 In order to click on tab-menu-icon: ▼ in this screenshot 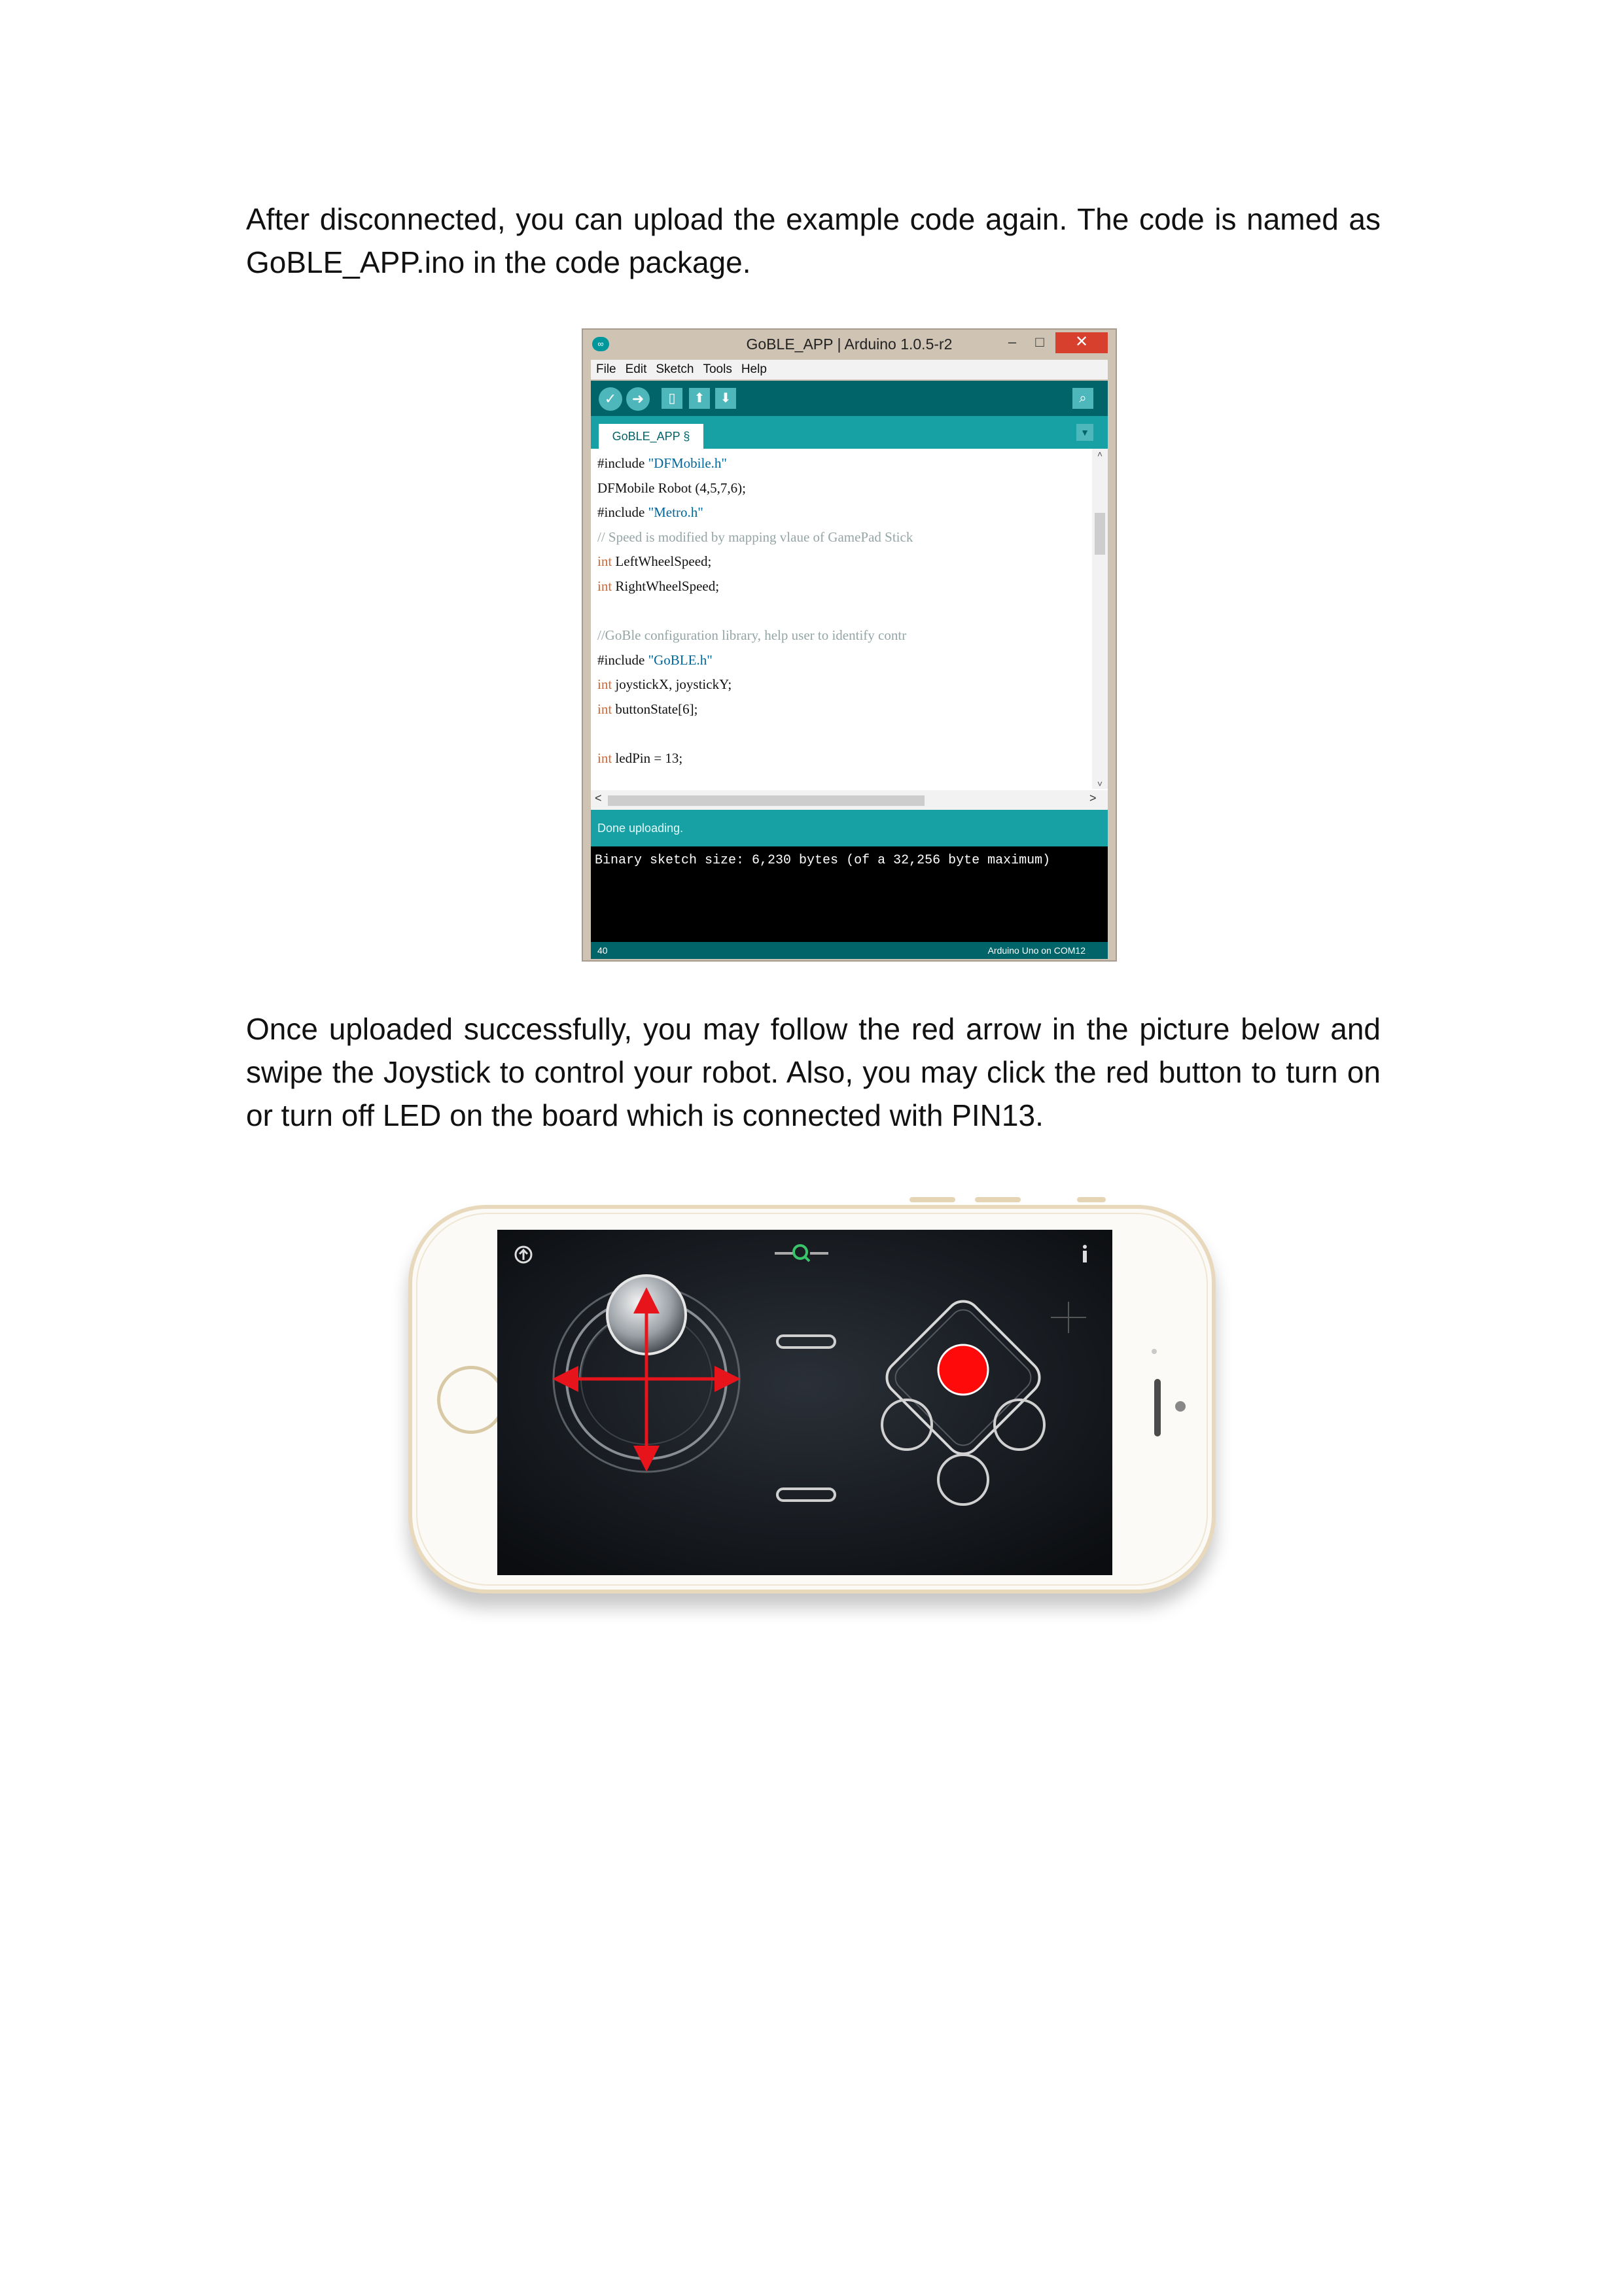, I will do `click(1084, 432)`.